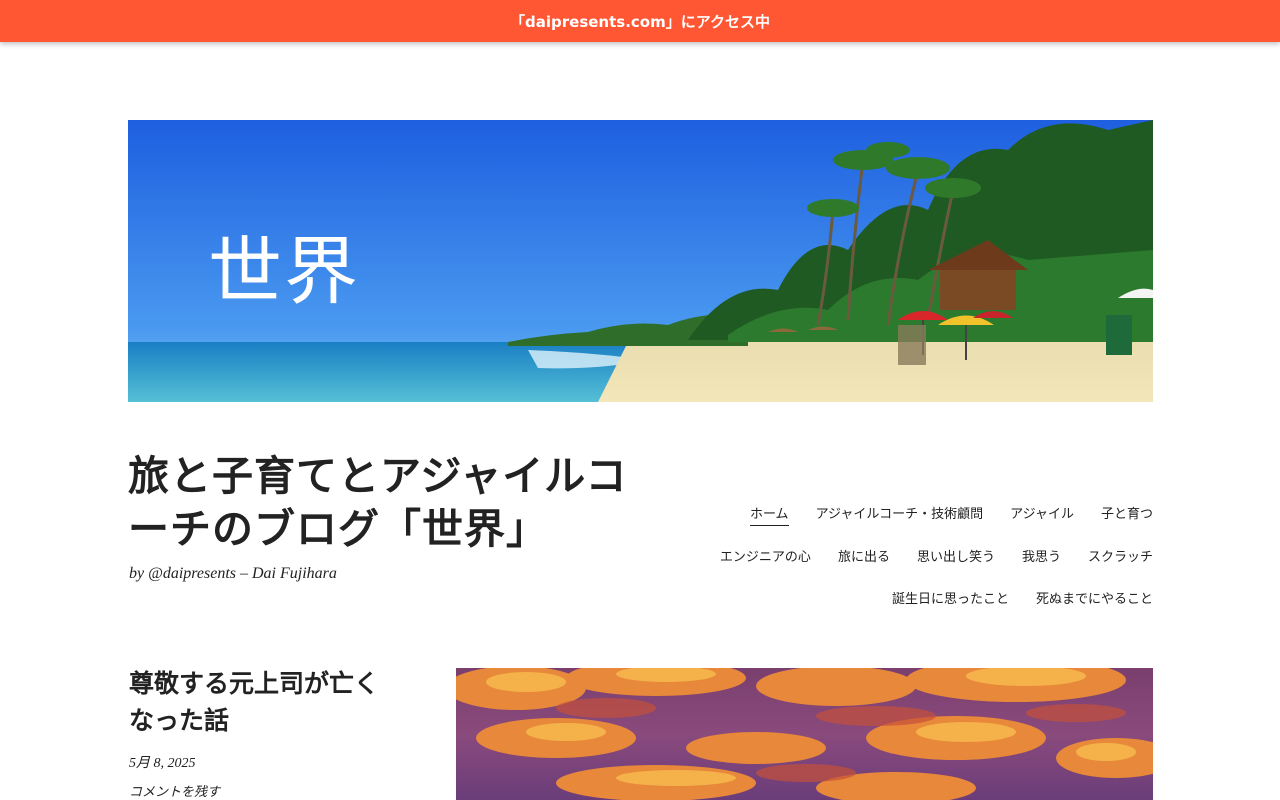  I want to click on post-featured-image, so click(804, 734).